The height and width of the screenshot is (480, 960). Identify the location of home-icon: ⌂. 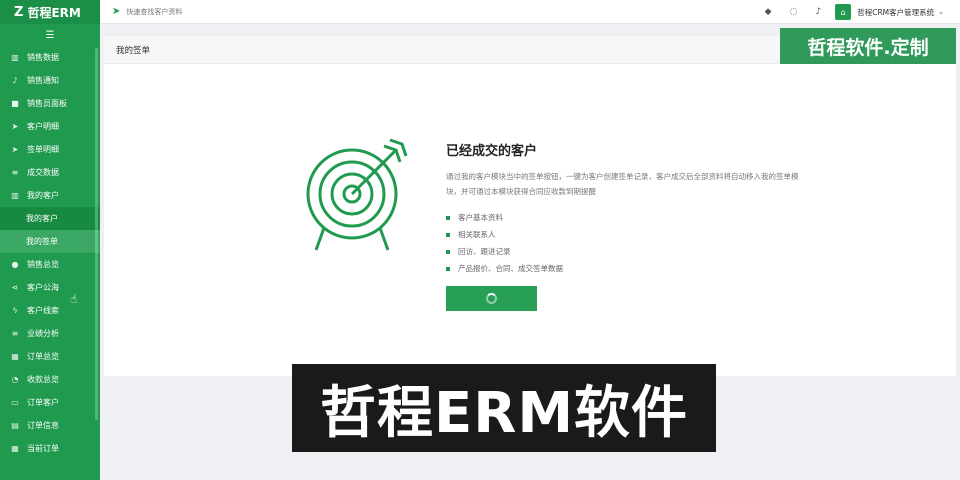
(843, 12).